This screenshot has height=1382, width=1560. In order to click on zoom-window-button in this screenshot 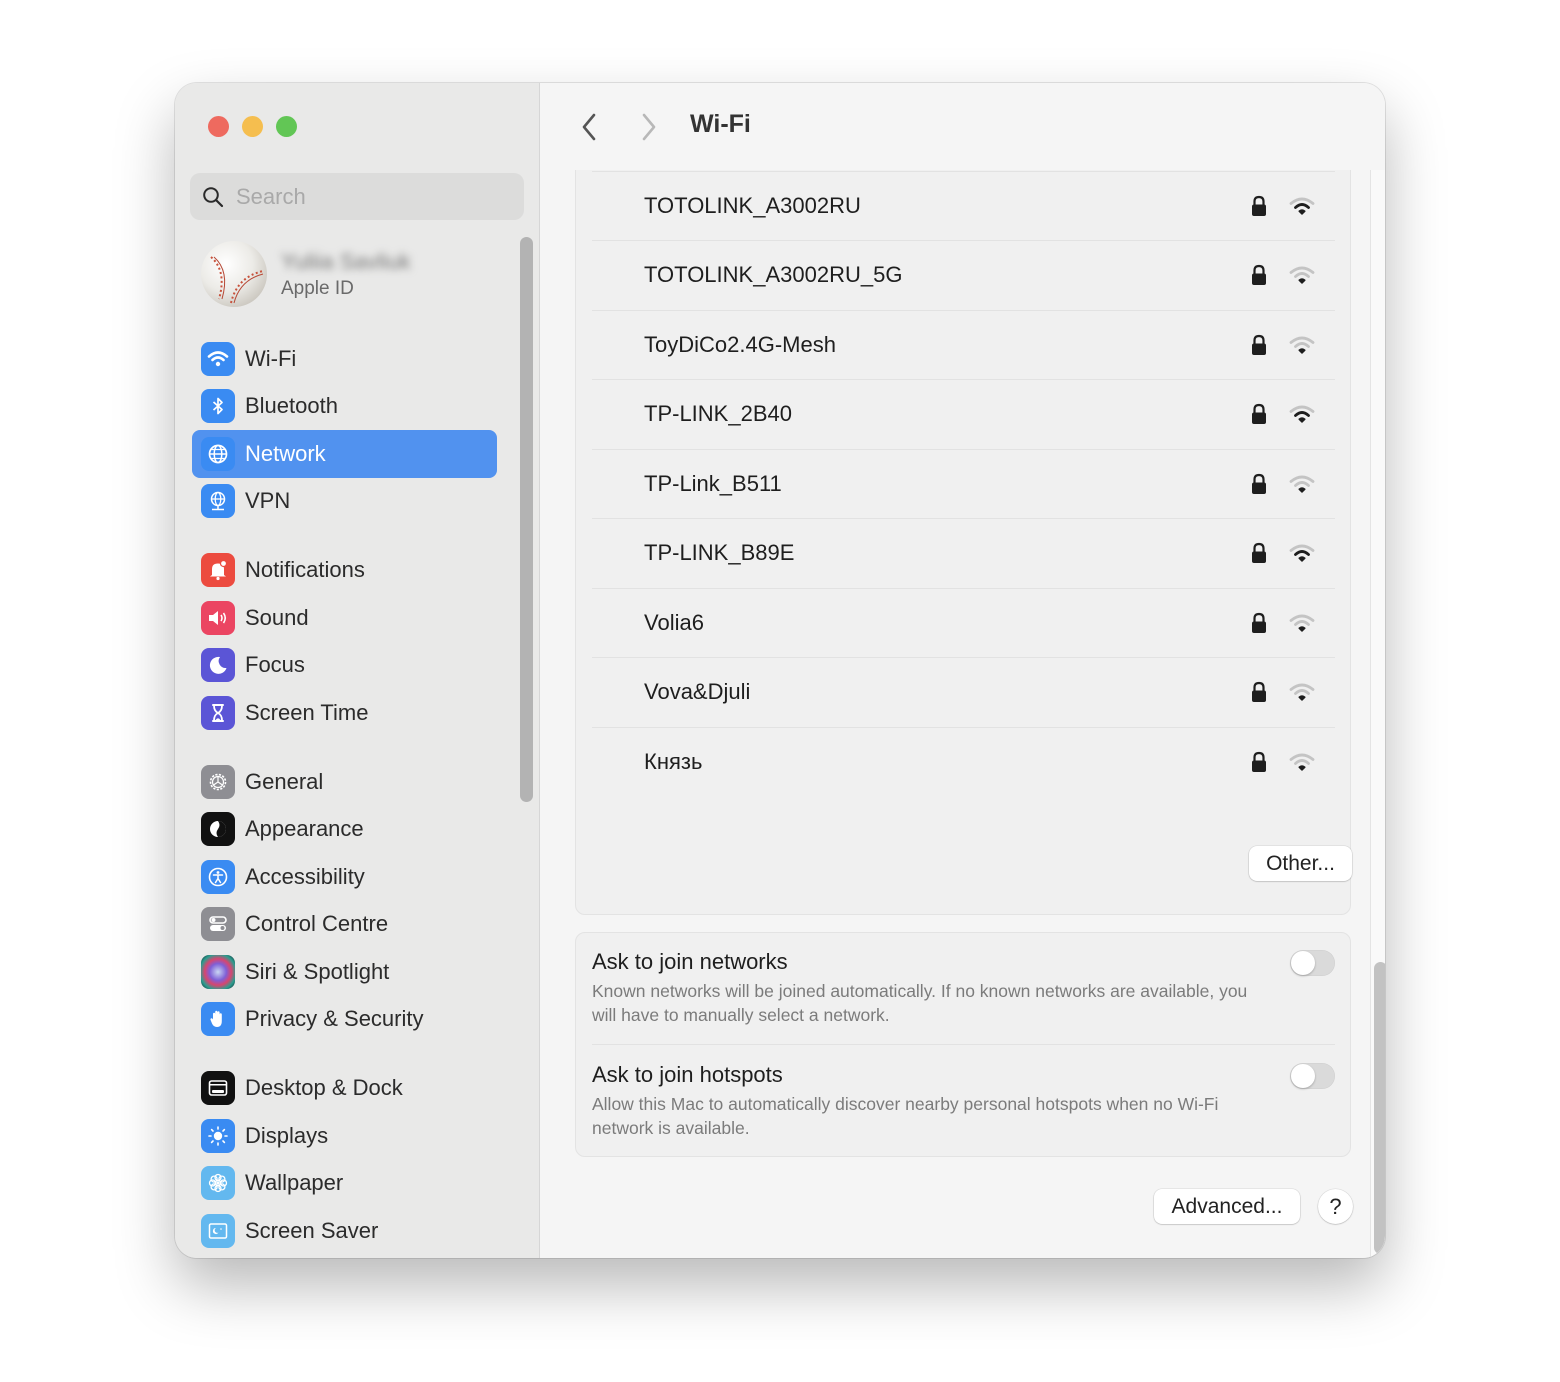, I will do `click(286, 126)`.